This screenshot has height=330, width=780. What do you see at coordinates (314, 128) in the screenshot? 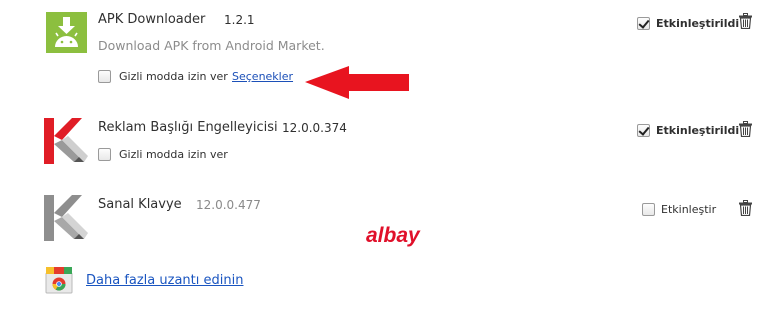
I see `extension-version: 12.0.0.374` at bounding box center [314, 128].